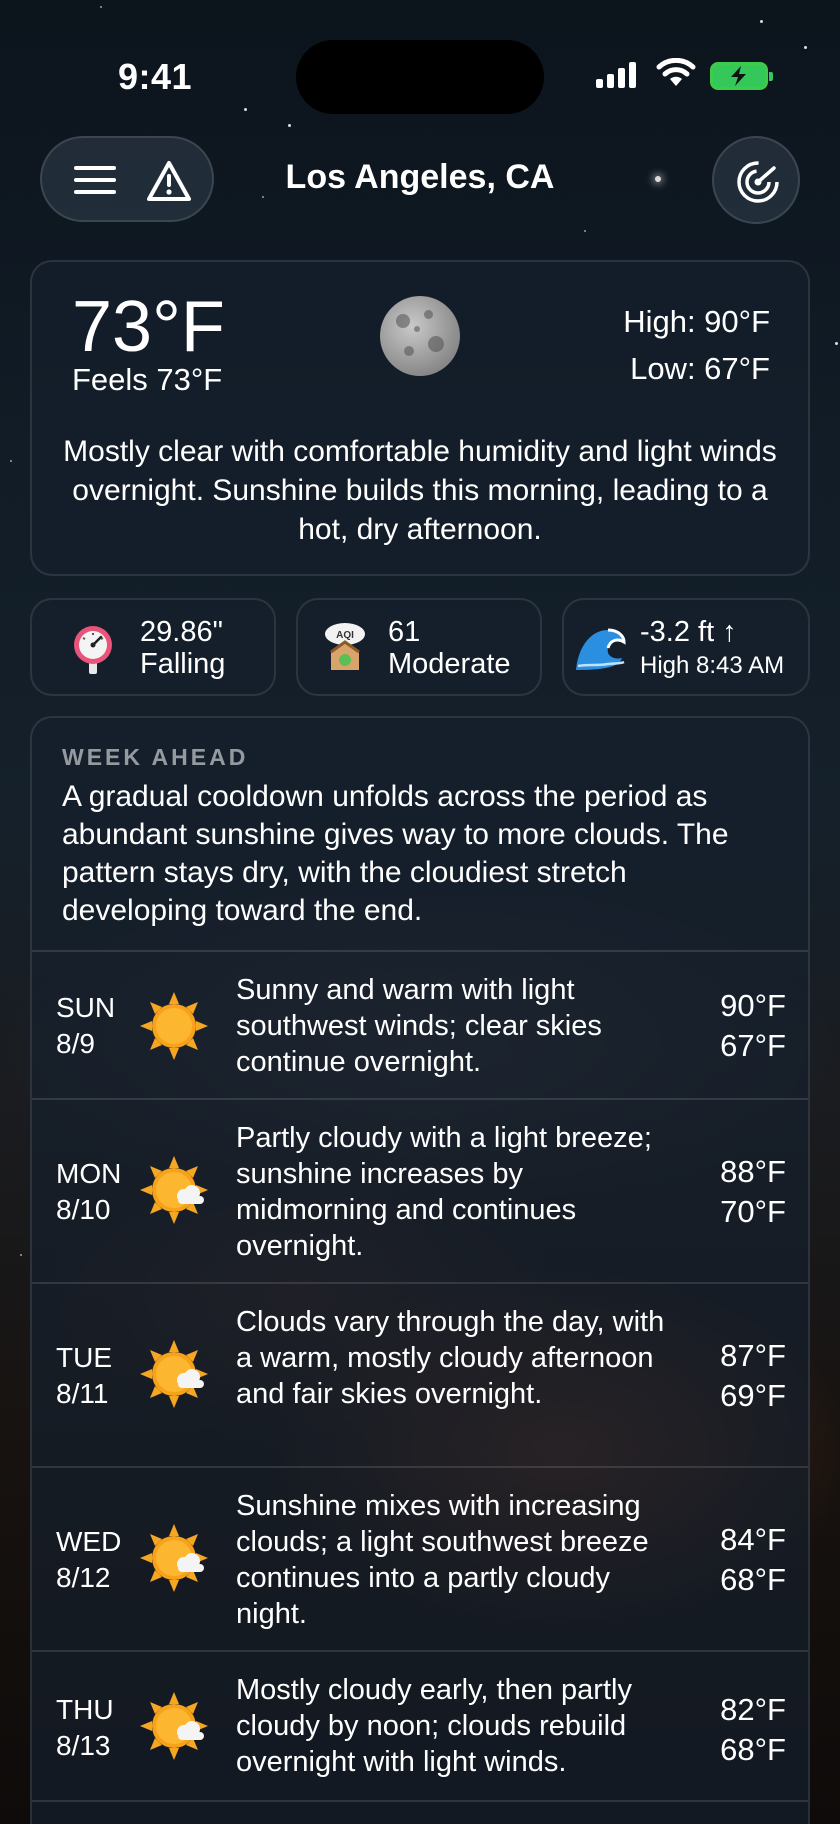  What do you see at coordinates (89, 1559) in the screenshot?
I see `forecast-day: WED 8/12` at bounding box center [89, 1559].